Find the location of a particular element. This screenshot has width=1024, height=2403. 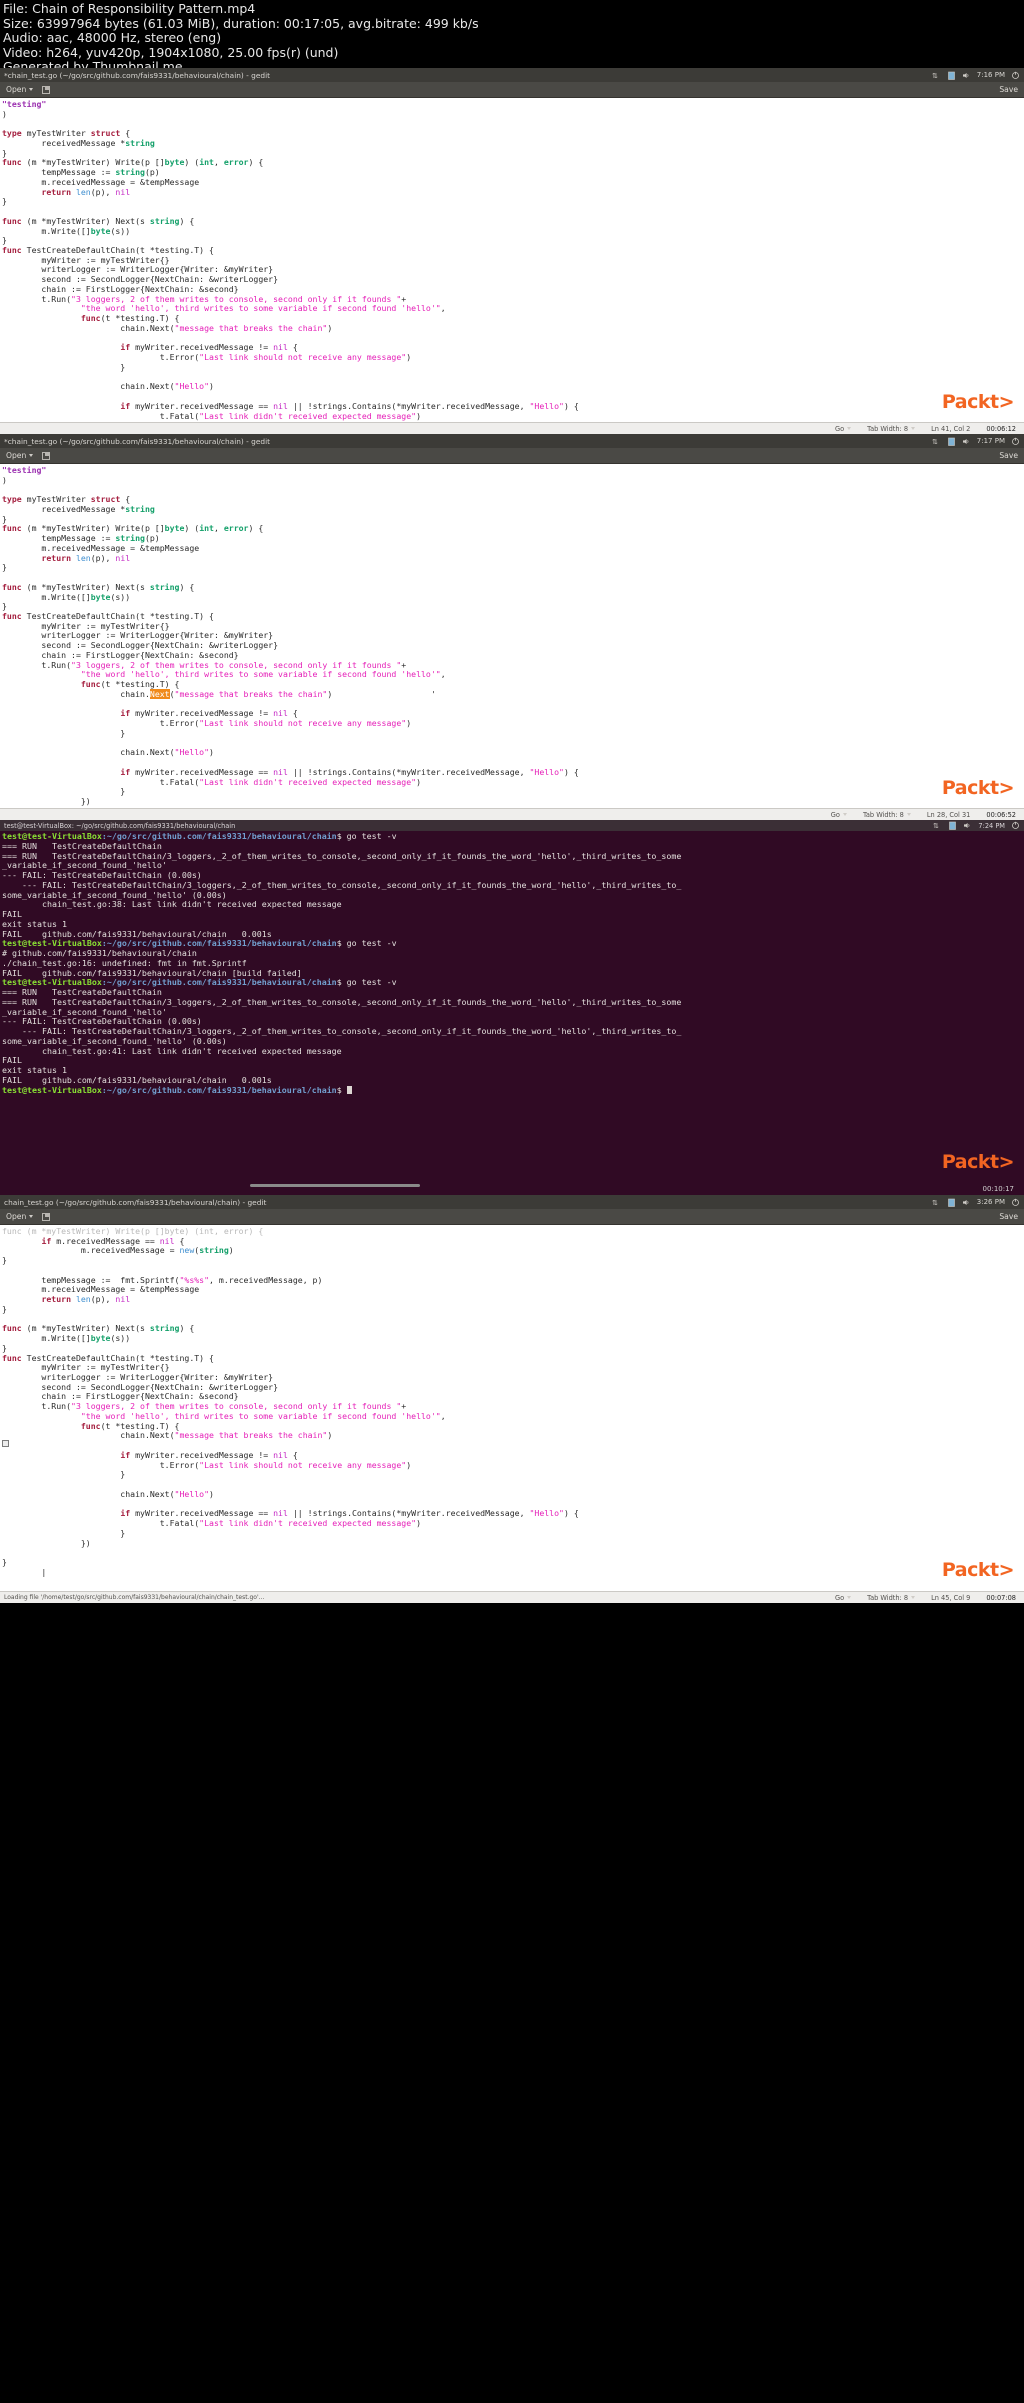

tab-width-selector-1: Tab Width: 8 is located at coordinates (891, 429).